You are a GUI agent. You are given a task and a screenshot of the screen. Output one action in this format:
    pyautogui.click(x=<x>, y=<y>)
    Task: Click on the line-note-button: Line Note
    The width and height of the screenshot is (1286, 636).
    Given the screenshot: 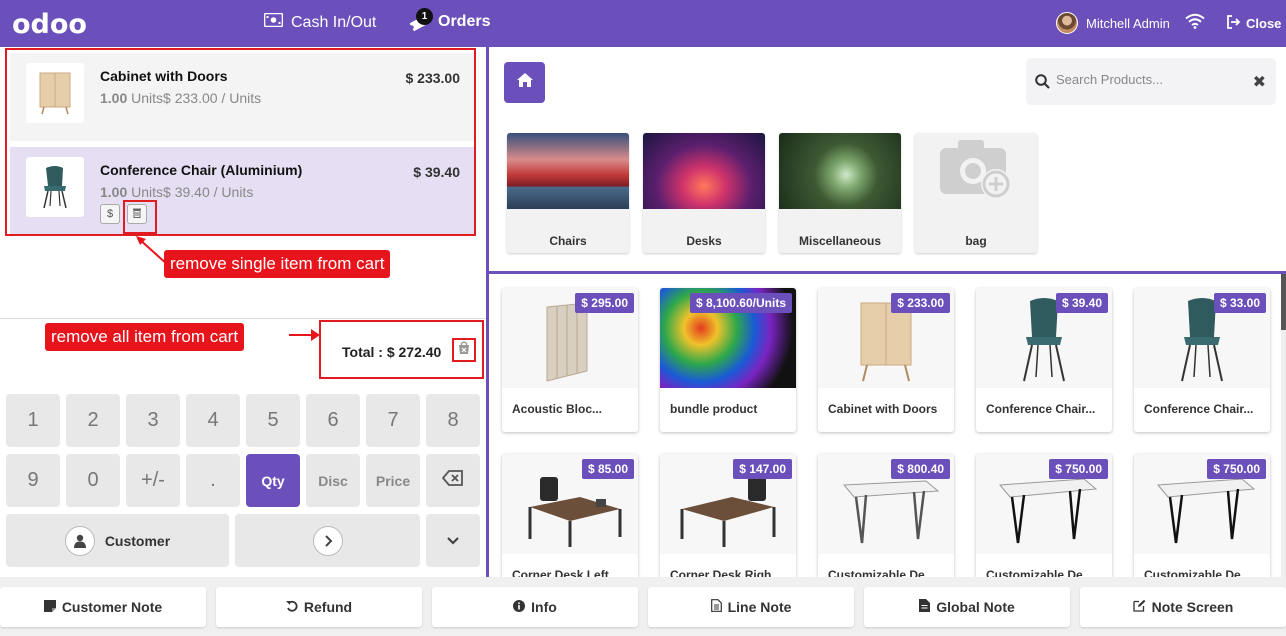 What is the action you would take?
    pyautogui.click(x=751, y=607)
    